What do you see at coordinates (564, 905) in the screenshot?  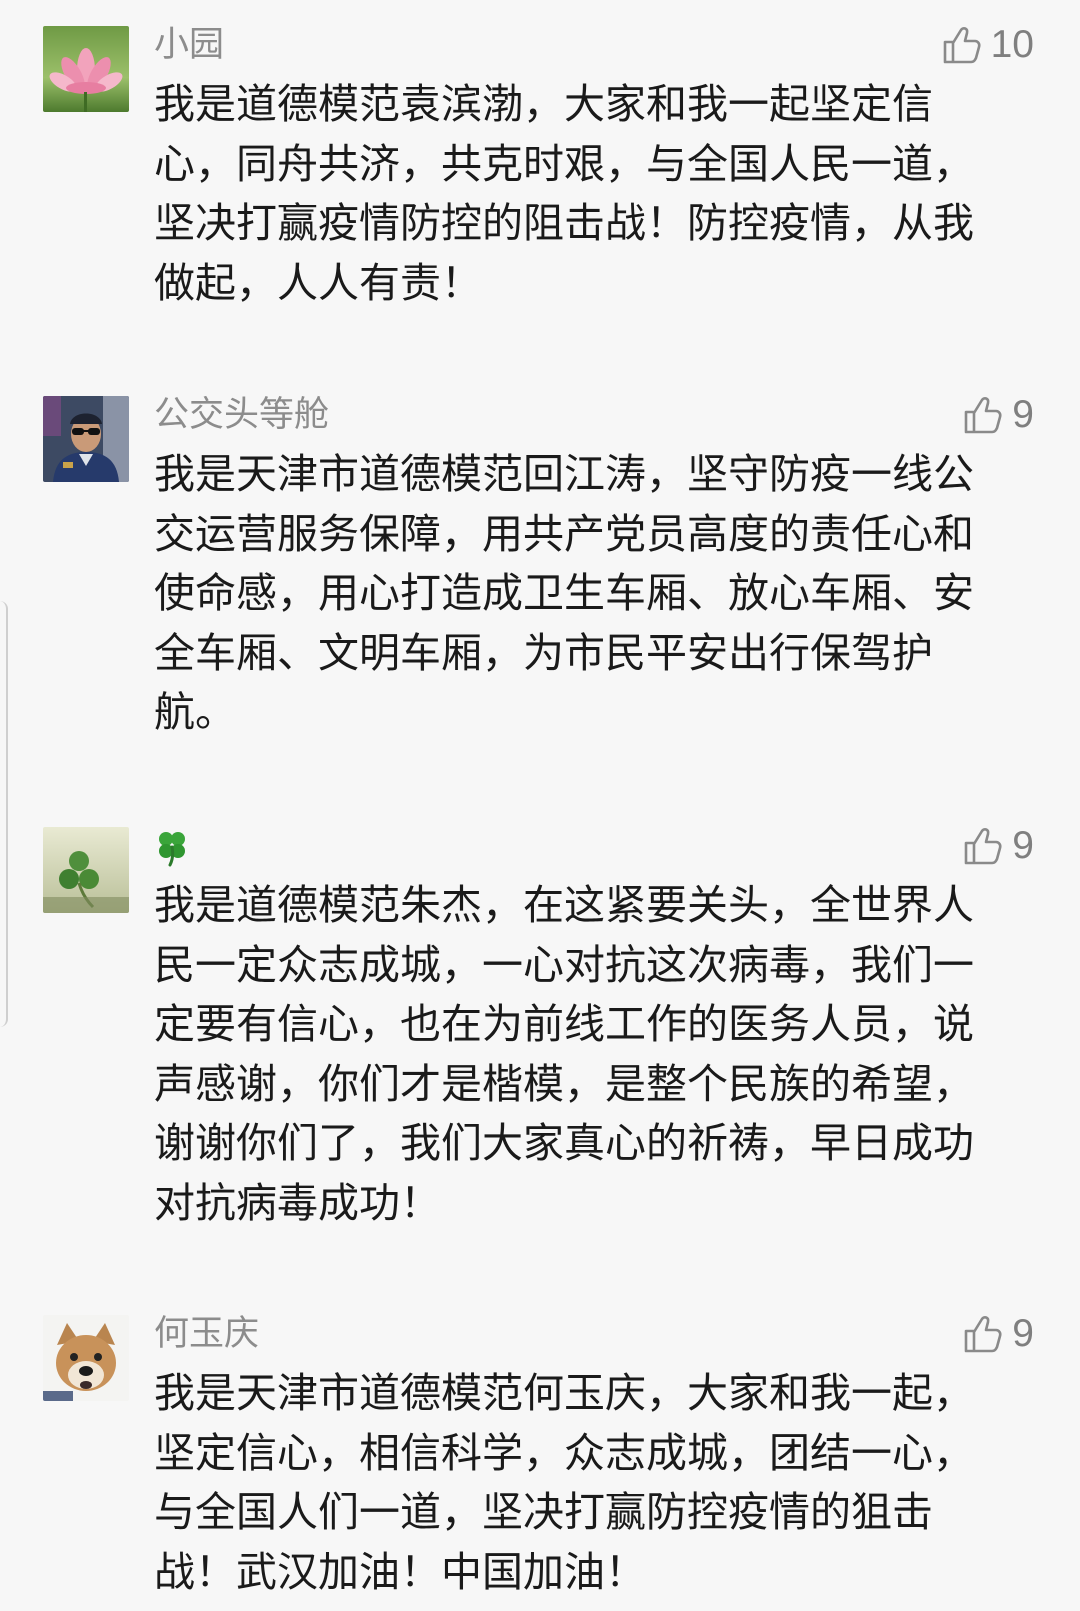 I see `comment-line: 我是道德模范朱杰，在这紧要关头，全世界人` at bounding box center [564, 905].